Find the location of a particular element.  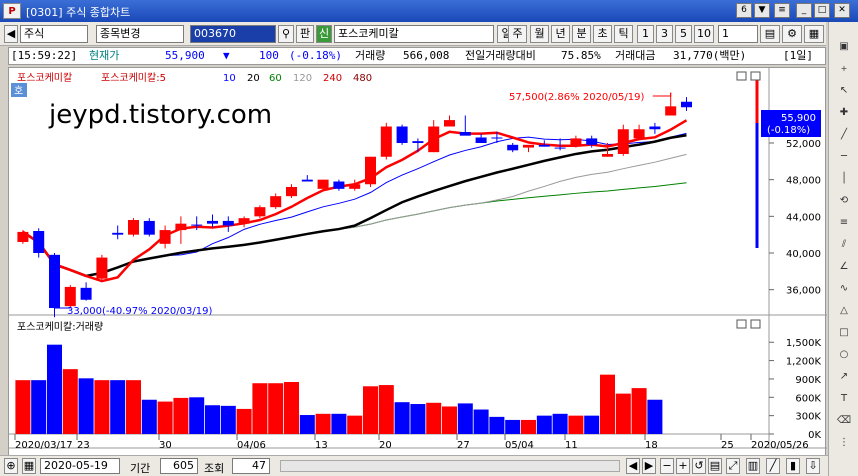

watermark: jeypd.tistory.com is located at coordinates (160, 115).